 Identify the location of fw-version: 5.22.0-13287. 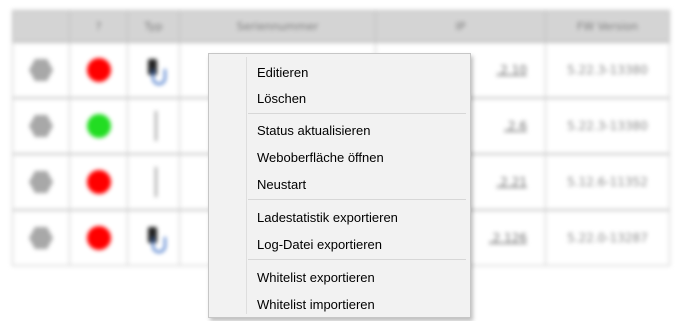
(608, 238).